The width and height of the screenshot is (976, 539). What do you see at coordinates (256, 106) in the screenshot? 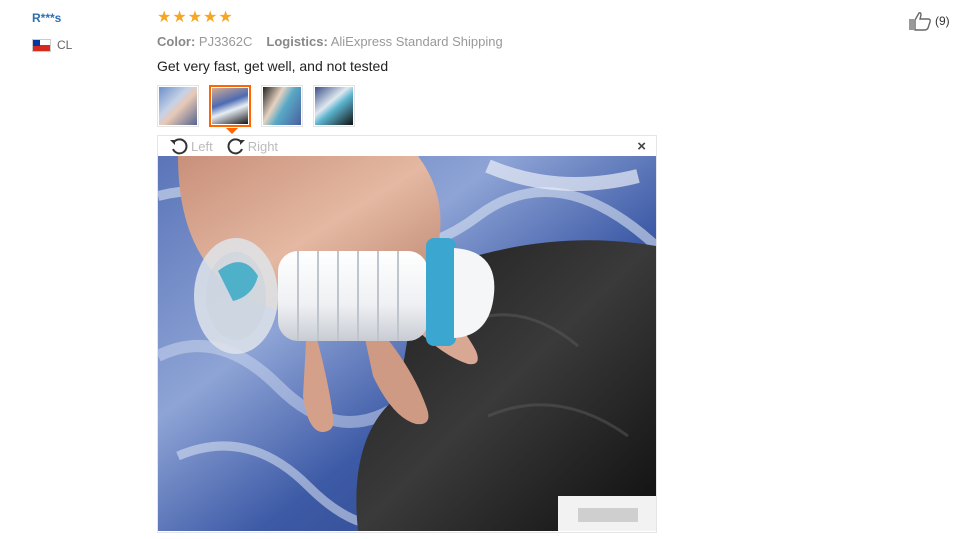
I see `review-photo-thumbnails` at bounding box center [256, 106].